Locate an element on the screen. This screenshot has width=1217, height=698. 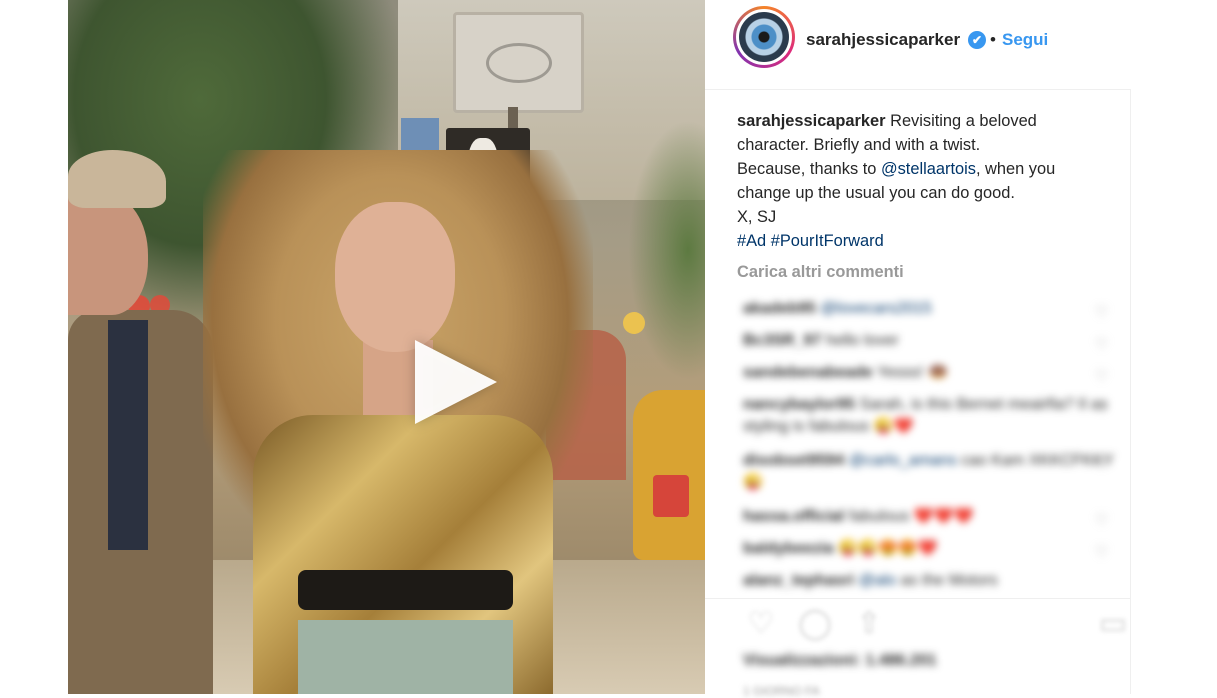
traffic-light-bokeh is located at coordinates (634, 323).